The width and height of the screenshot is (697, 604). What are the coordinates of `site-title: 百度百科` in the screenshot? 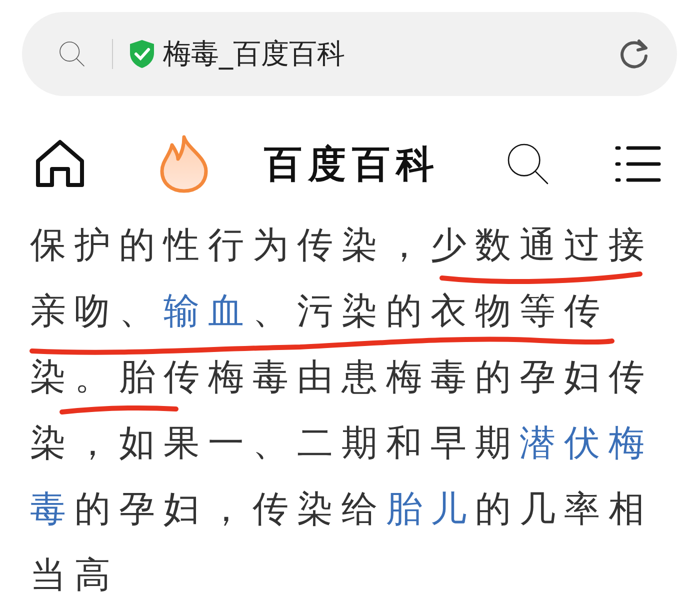 It's located at (352, 164).